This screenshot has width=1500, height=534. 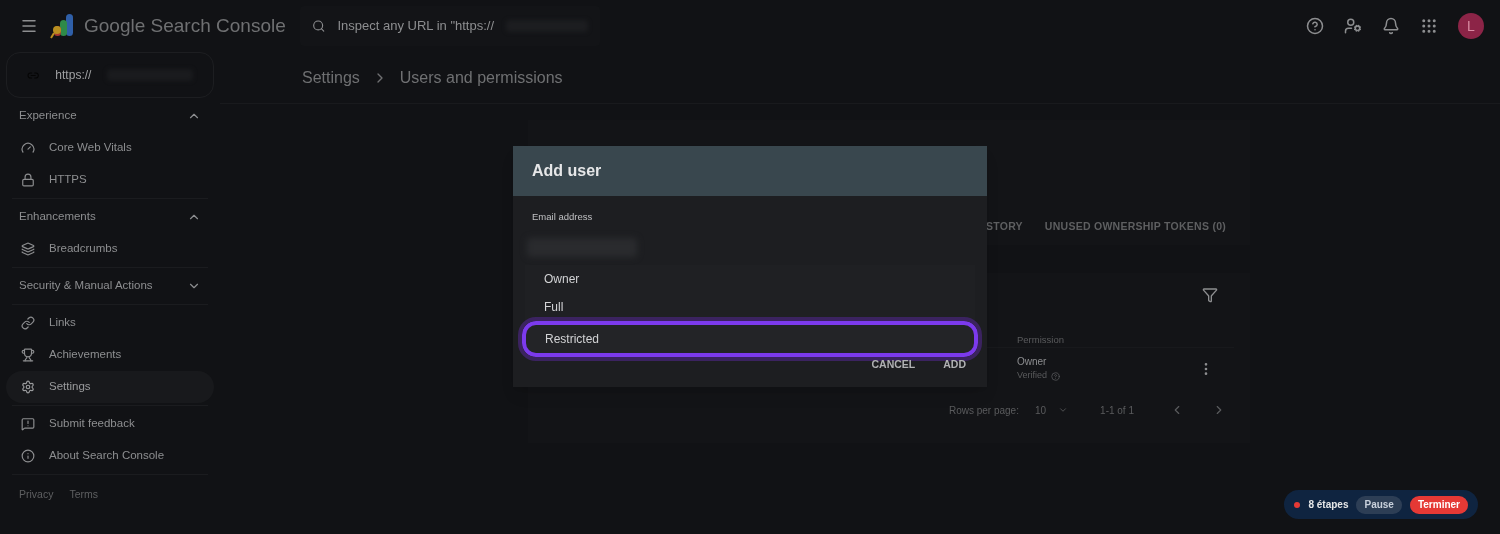 I want to click on avatar: L, so click(x=1471, y=26).